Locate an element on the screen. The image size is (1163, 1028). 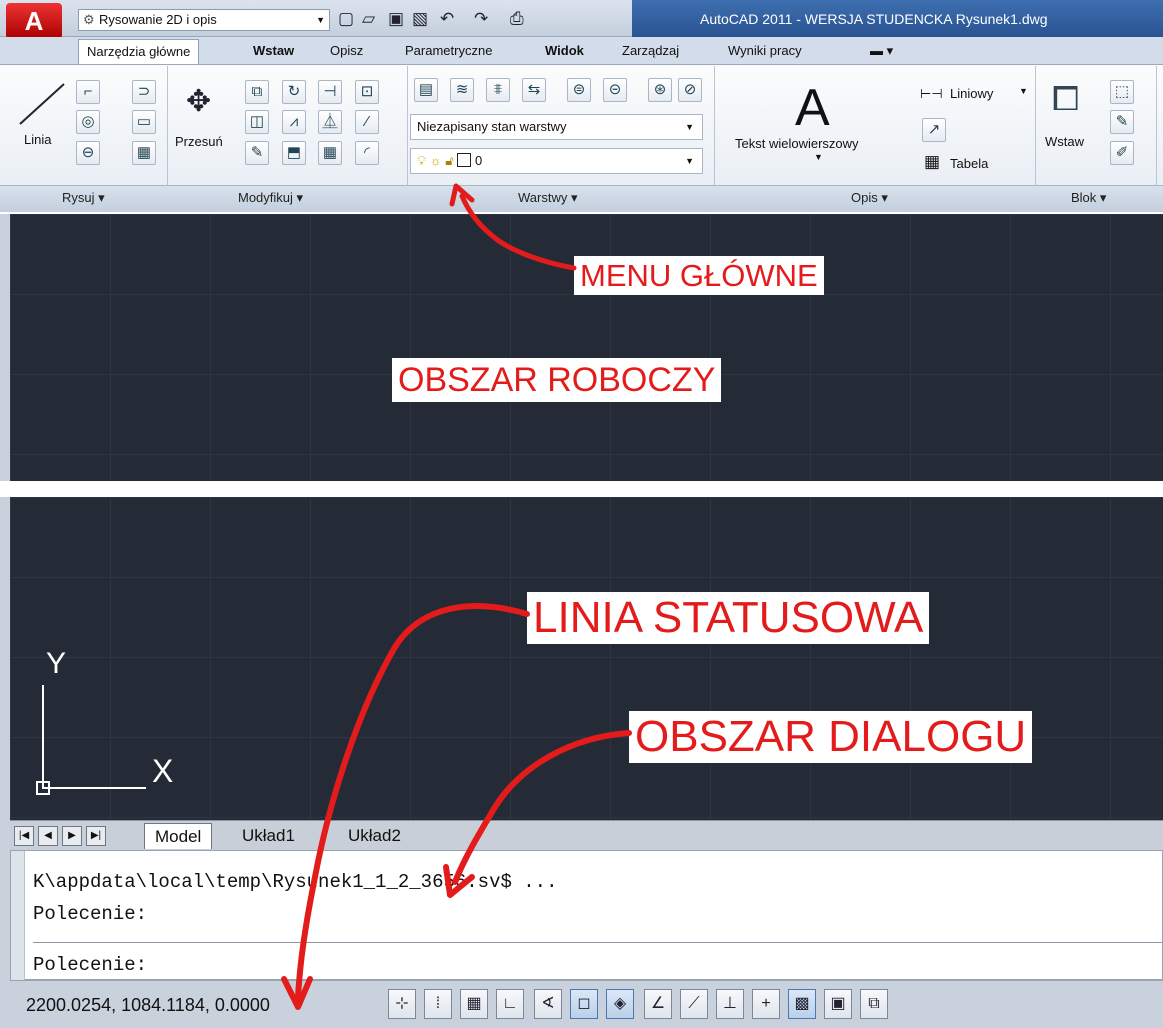
arrows-status-dialog is located at coordinates (456, 806).